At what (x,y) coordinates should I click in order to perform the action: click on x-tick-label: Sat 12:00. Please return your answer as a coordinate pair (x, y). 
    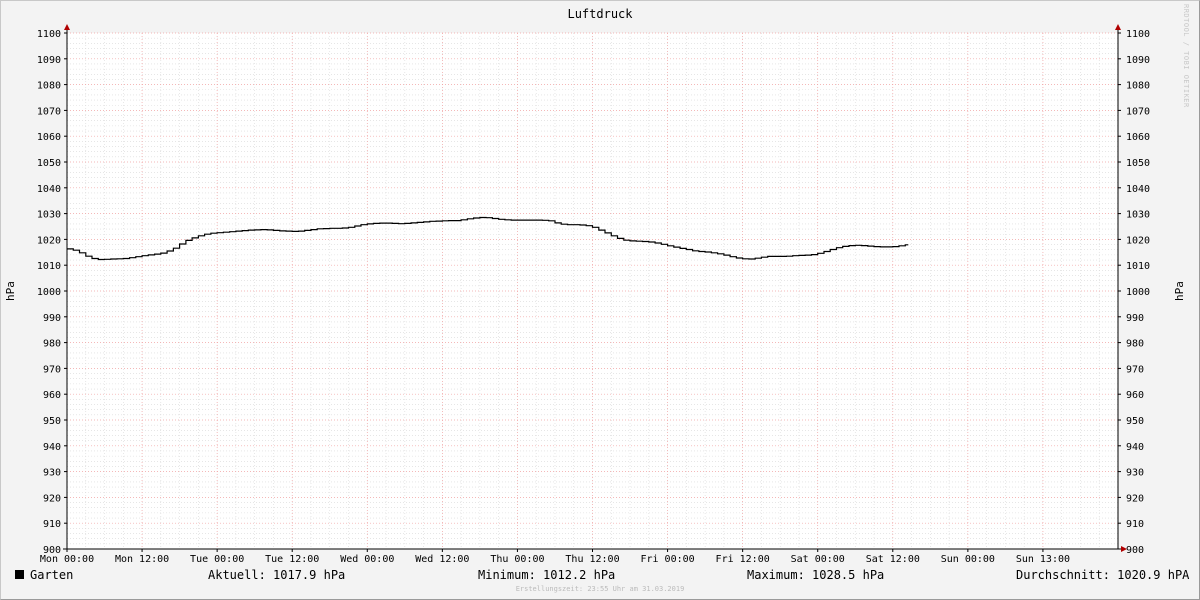
    Looking at the image, I should click on (893, 559).